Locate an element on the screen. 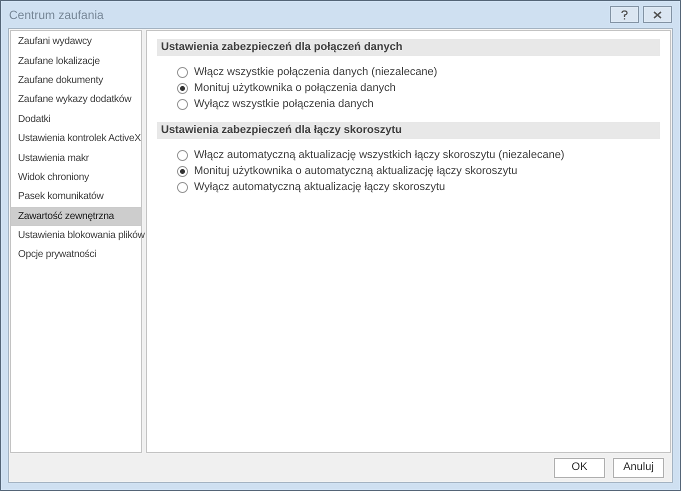 Image resolution: width=681 pixels, height=491 pixels. category-item: Widok chroniony is located at coordinates (76, 178).